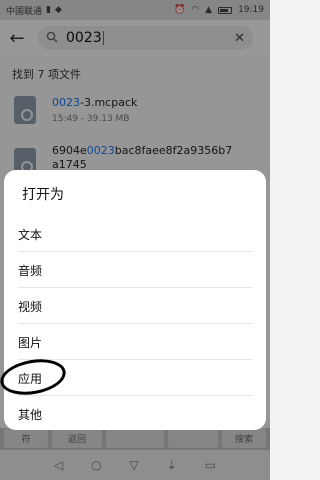 The image size is (320, 480). Describe the element at coordinates (30, 306) in the screenshot. I see `option-label: 视频` at that location.